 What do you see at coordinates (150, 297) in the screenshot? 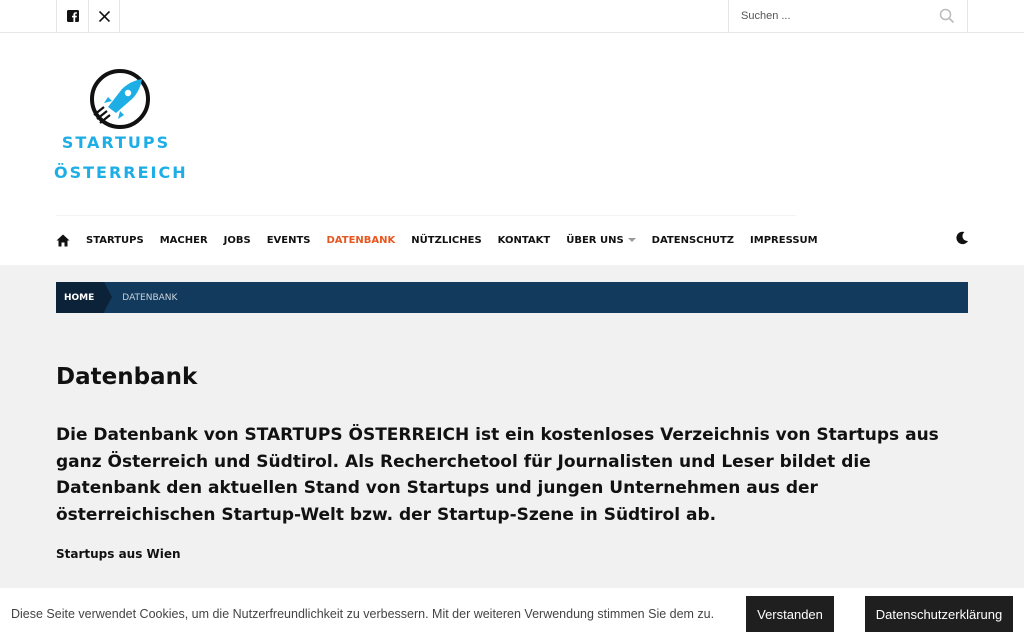
I see `breadcrumb-current: DATENBANK` at bounding box center [150, 297].